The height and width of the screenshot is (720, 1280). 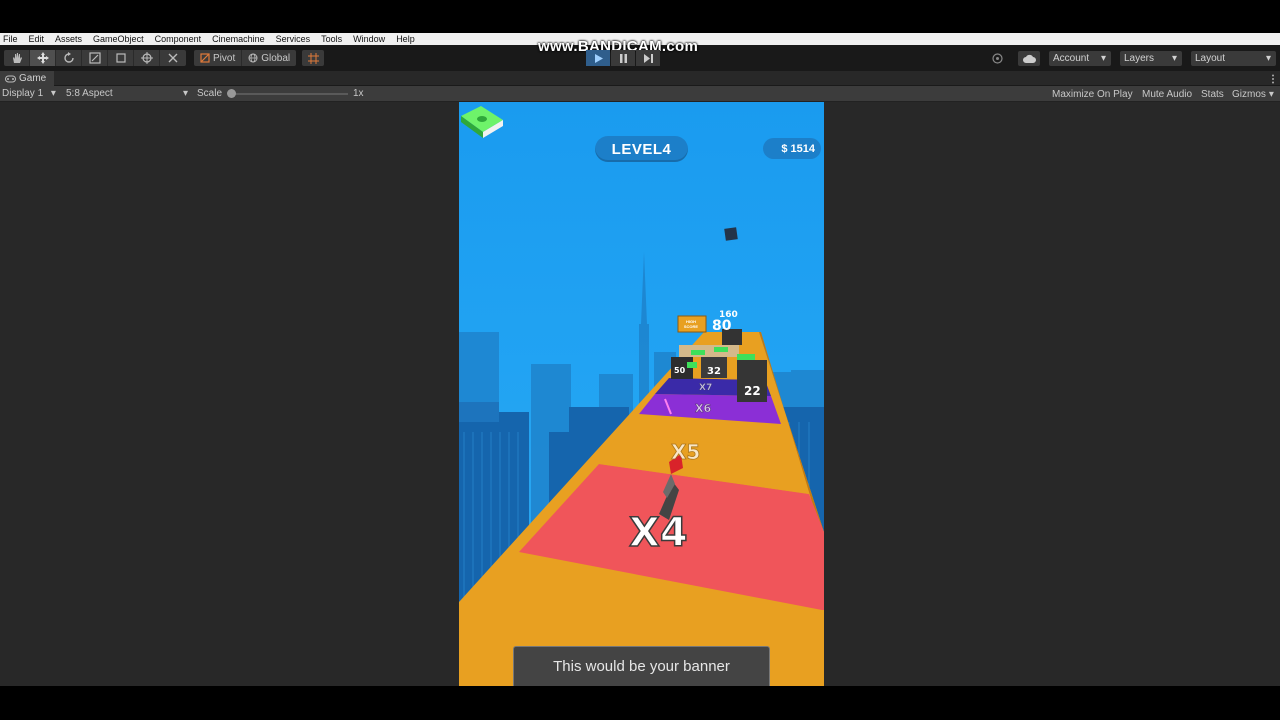 I want to click on aspect-label: 5:8 Aspect, so click(x=89, y=93).